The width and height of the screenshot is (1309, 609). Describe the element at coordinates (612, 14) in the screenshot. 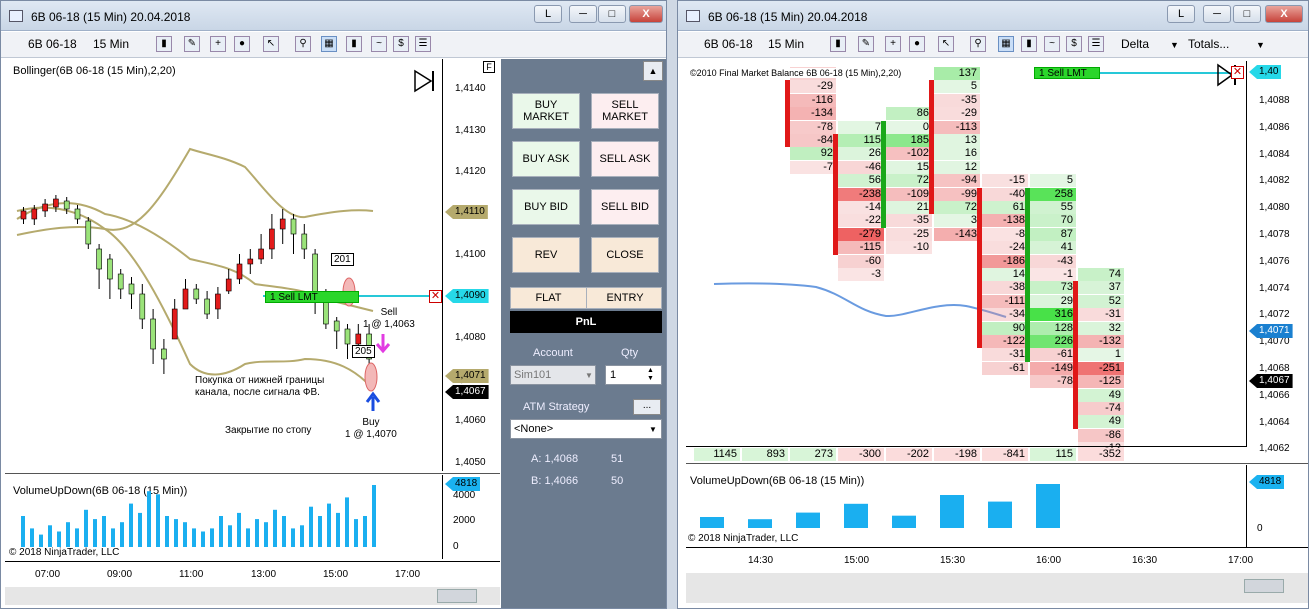

I see `left-maximize-button: □` at that location.